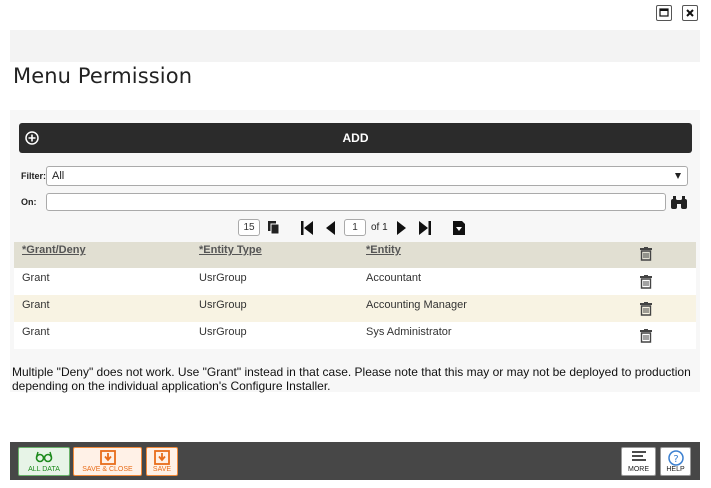 This screenshot has width=711, height=488. I want to click on on-input, so click(356, 202).